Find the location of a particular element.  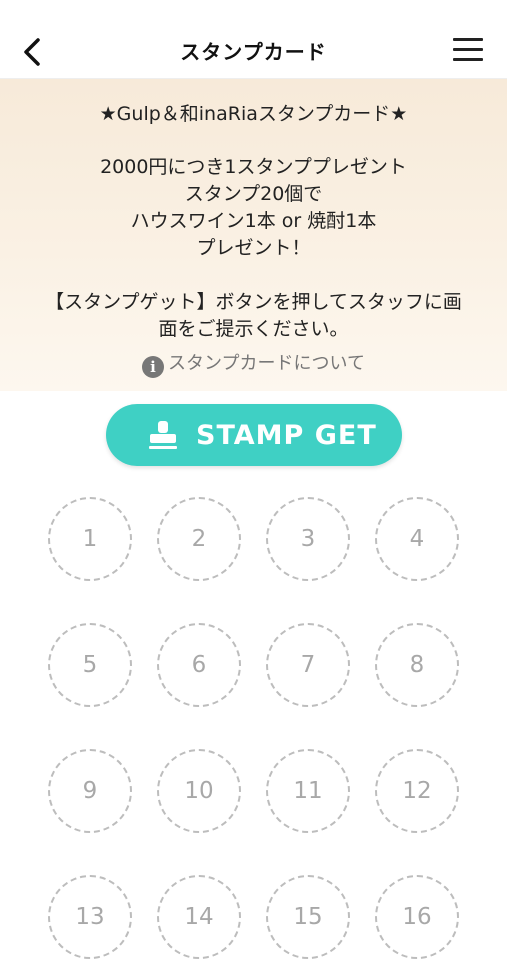

stamp-slot: 14 is located at coordinates (199, 917).